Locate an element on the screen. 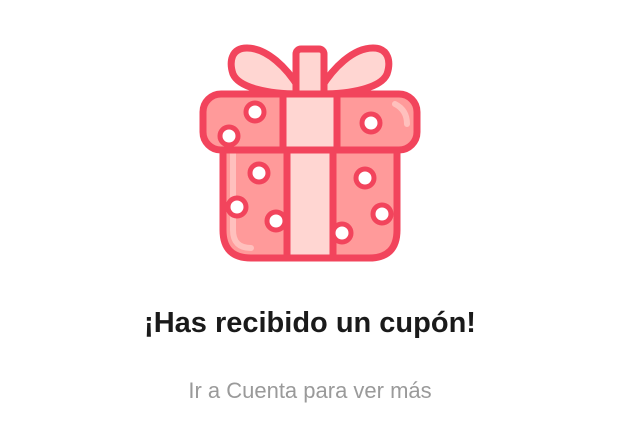 This screenshot has width=620, height=438. go-to-account-hint: Ir a Cuenta para ver más is located at coordinates (310, 391).